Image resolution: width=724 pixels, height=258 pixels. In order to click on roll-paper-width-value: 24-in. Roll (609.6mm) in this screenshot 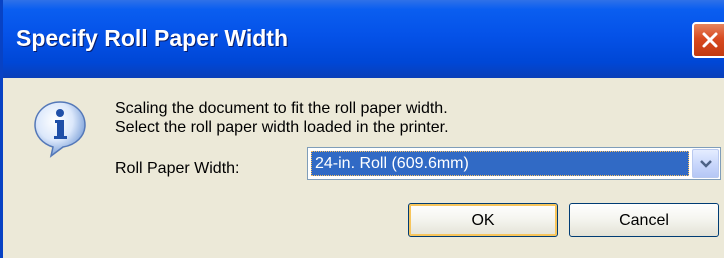, I will do `click(500, 163)`.